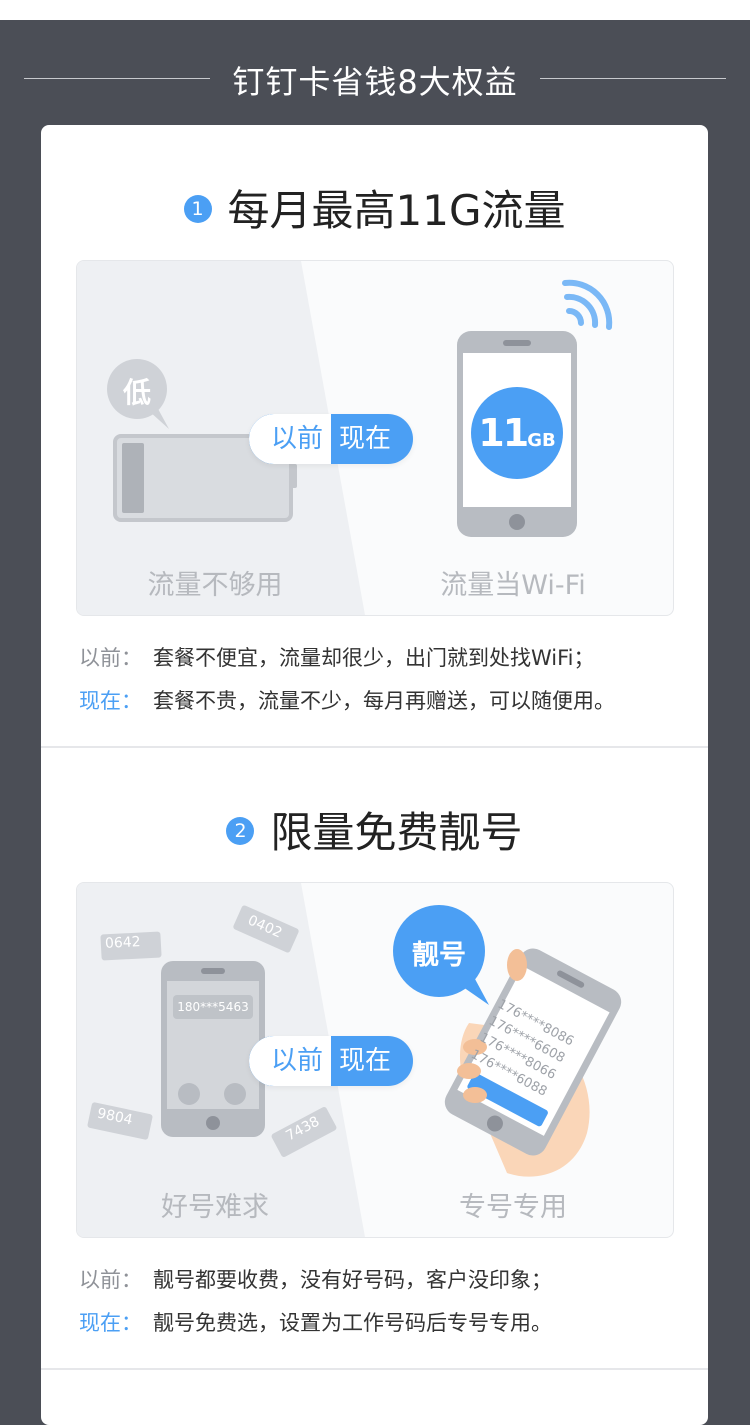 Image resolution: width=750 pixels, height=1425 pixels. I want to click on gb-badge: 11GB, so click(517, 433).